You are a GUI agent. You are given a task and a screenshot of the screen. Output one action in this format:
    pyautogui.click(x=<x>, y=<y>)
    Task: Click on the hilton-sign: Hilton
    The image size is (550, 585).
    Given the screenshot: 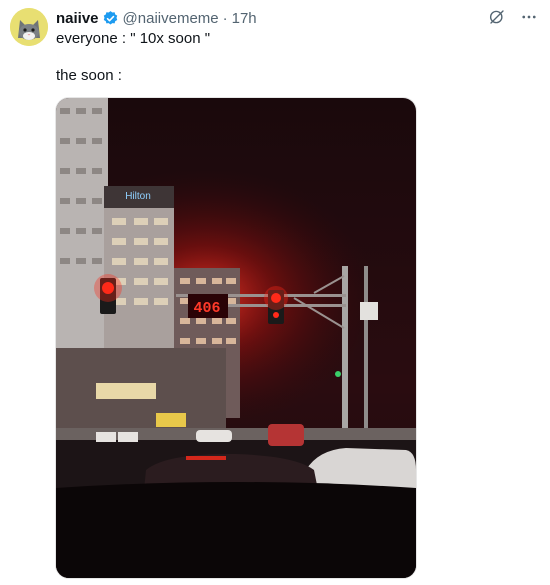 What is the action you would take?
    pyautogui.click(x=138, y=196)
    